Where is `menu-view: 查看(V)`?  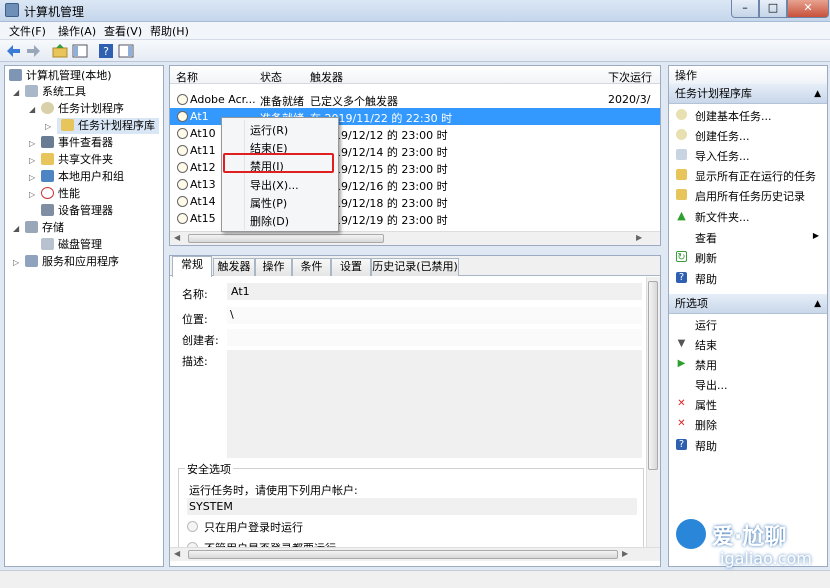
menu-view: 查看(V) is located at coordinates (123, 31).